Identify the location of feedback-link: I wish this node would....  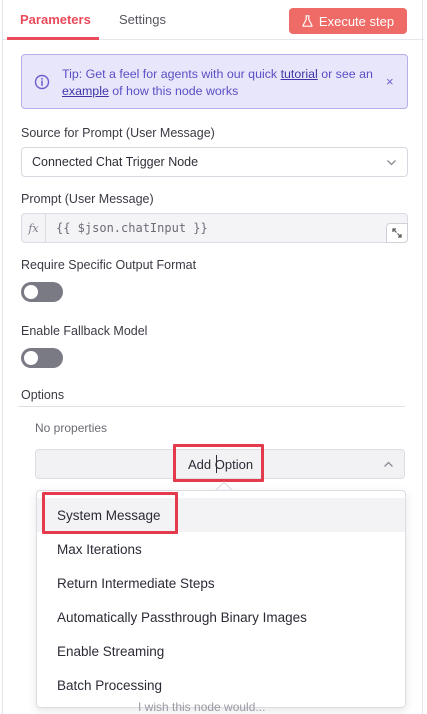
(201, 707).